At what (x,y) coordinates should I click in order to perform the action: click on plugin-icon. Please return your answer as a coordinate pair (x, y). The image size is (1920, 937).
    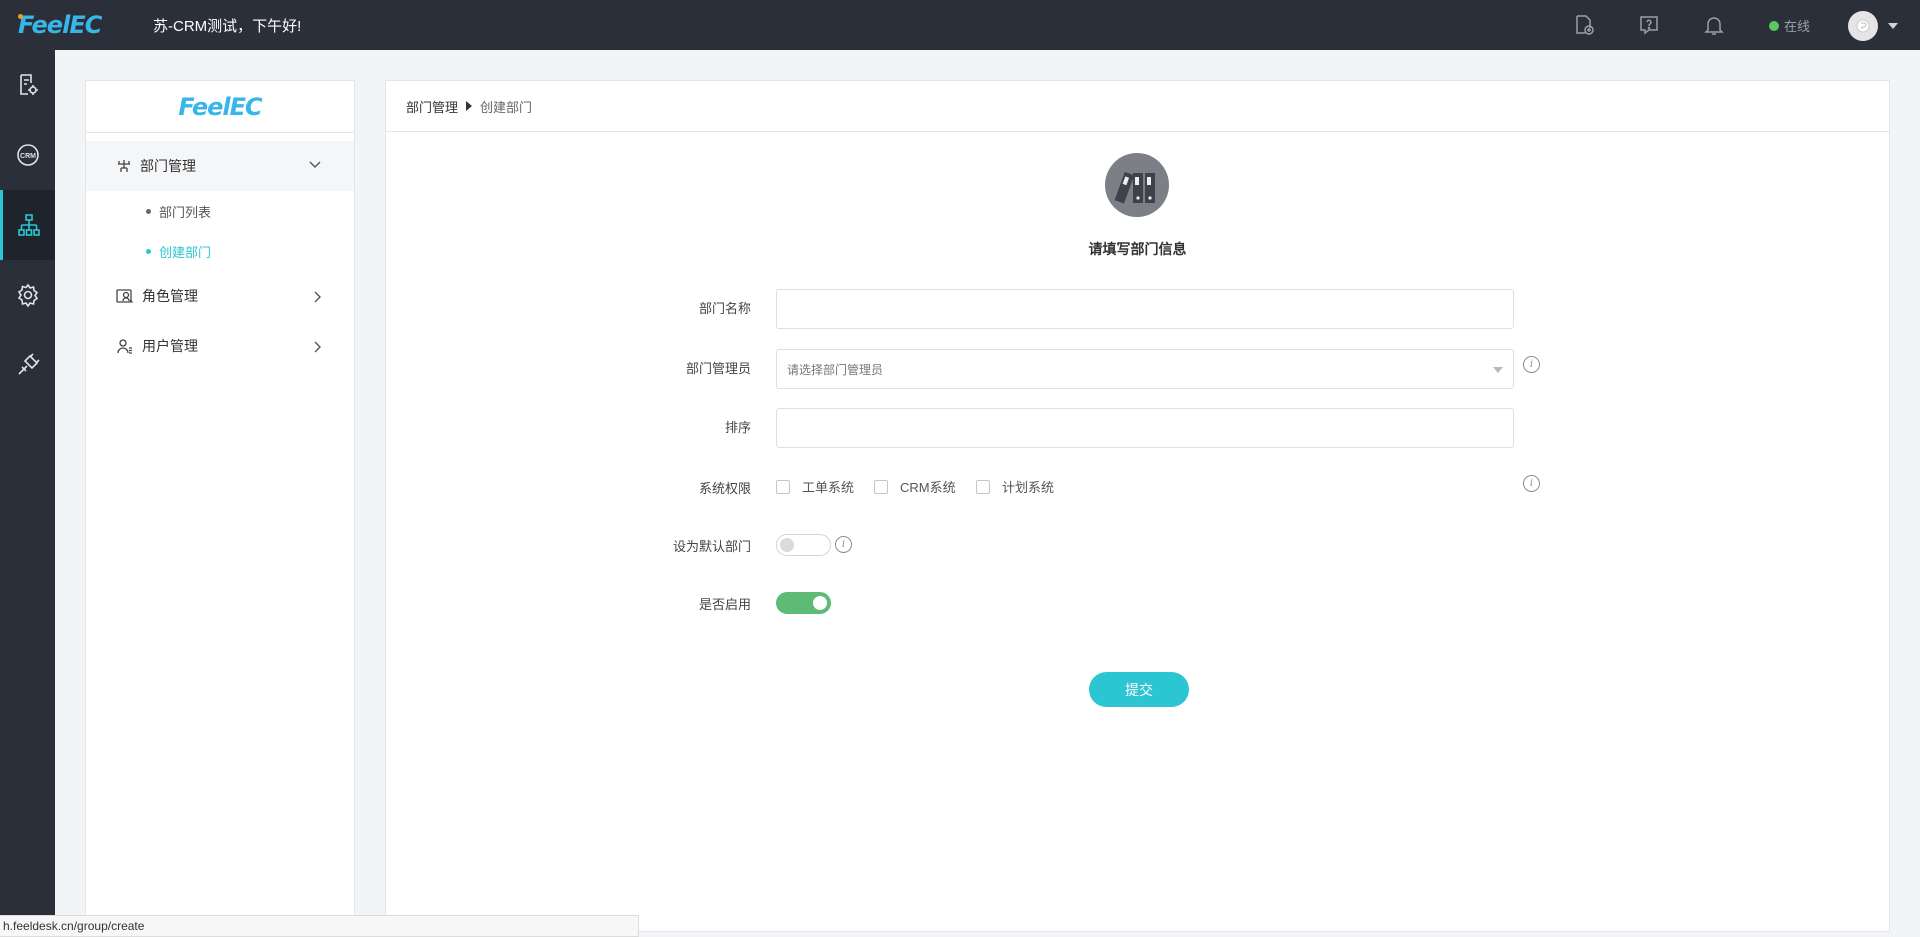
    Looking at the image, I should click on (28, 364).